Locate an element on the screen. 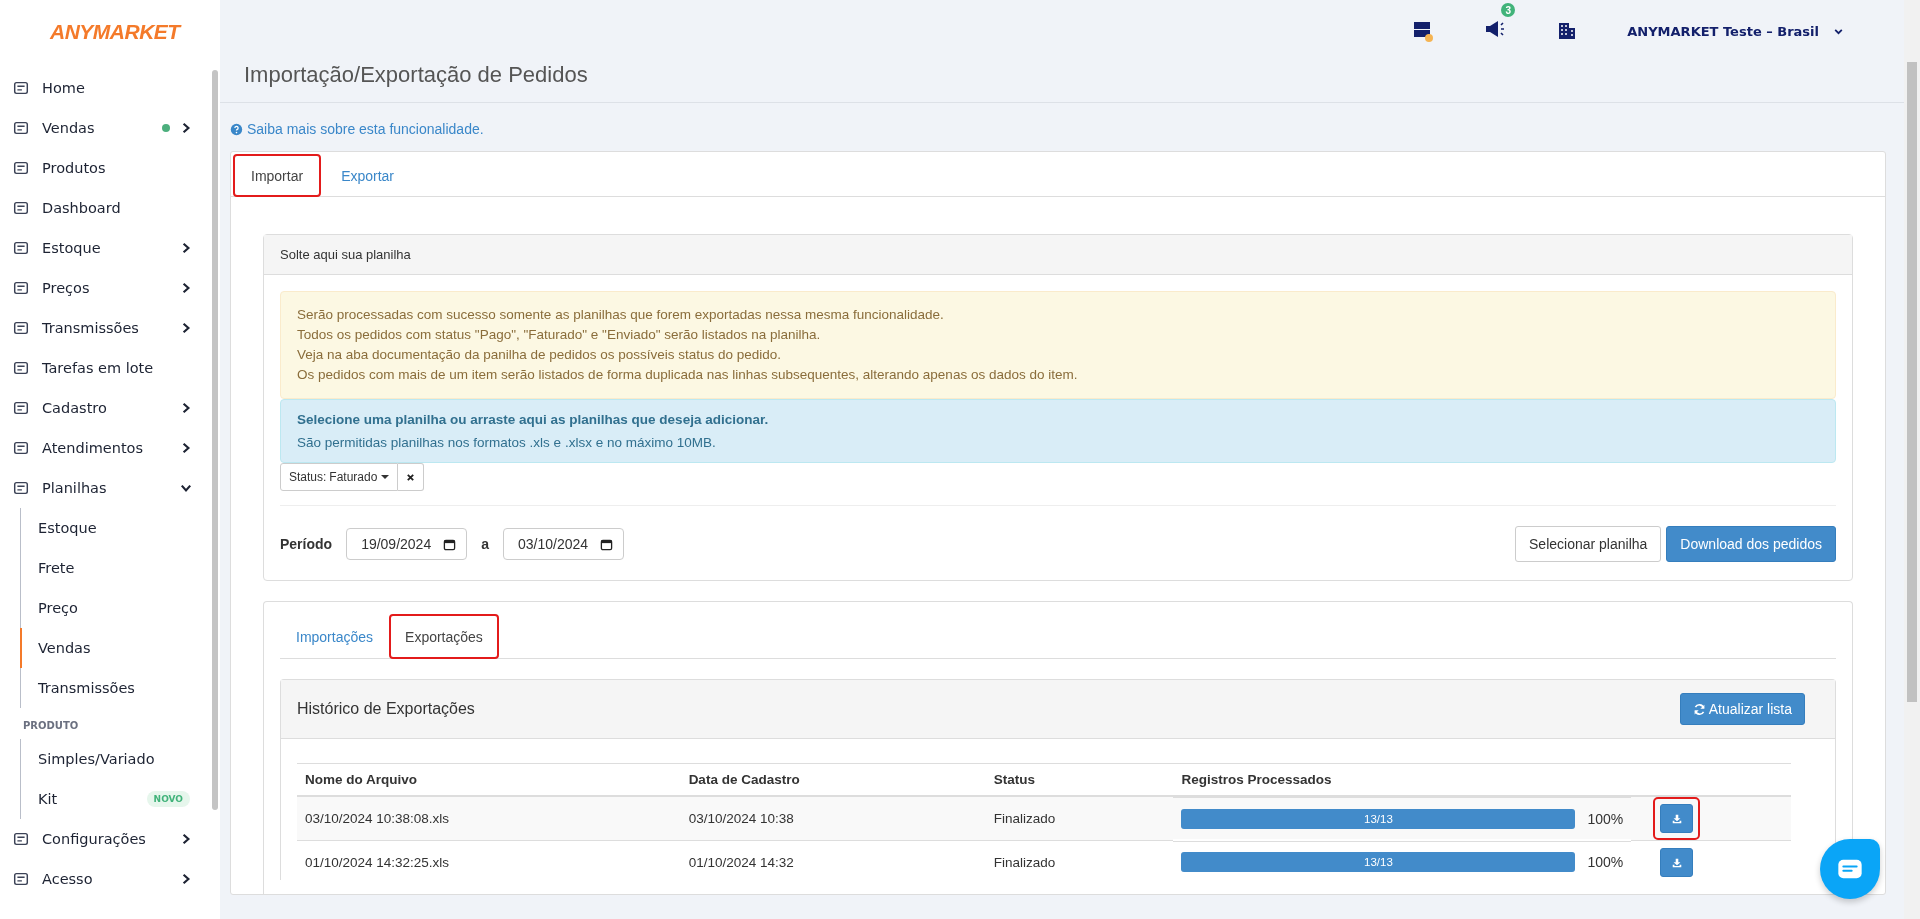 Image resolution: width=1920 pixels, height=919 pixels. submenu-item: Frete is located at coordinates (110, 568).